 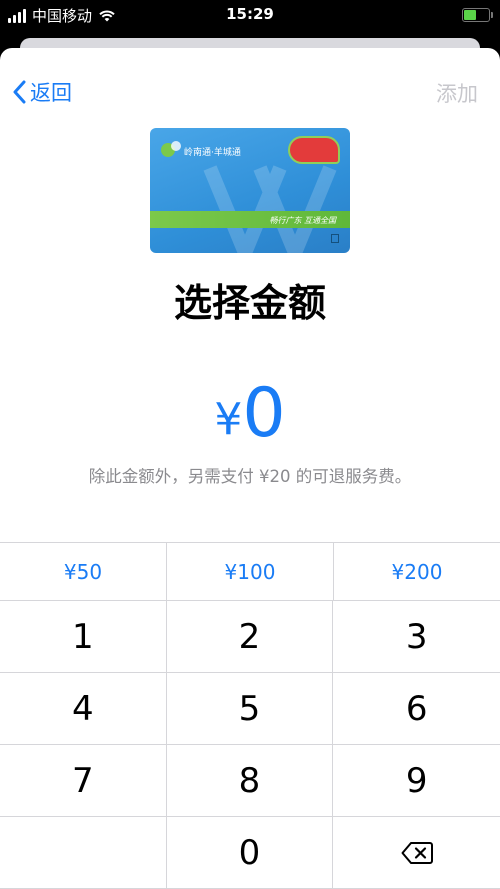 What do you see at coordinates (250, 476) in the screenshot?
I see `service-fee-note: 除此金额外，另需支付 ¥20 的可退服务费。` at bounding box center [250, 476].